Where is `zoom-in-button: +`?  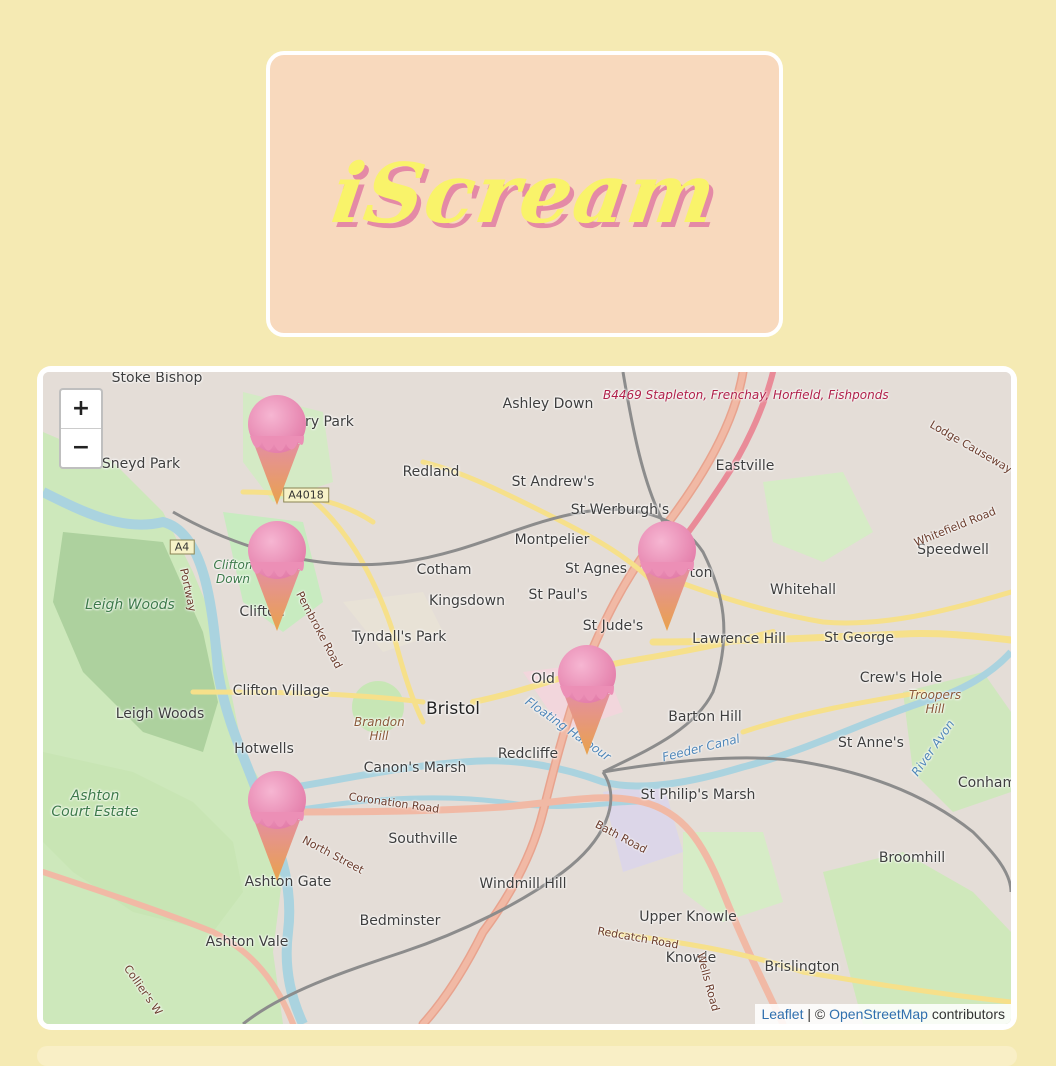
zoom-in-button: + is located at coordinates (81, 409).